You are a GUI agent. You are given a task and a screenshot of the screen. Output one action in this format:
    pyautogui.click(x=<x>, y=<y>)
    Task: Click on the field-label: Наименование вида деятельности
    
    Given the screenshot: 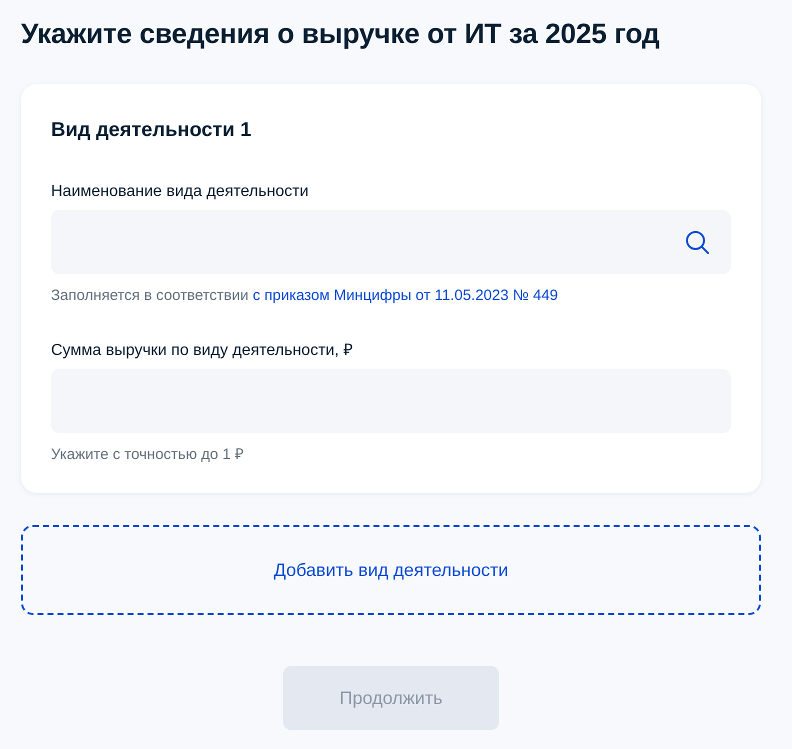 What is the action you would take?
    pyautogui.click(x=180, y=192)
    